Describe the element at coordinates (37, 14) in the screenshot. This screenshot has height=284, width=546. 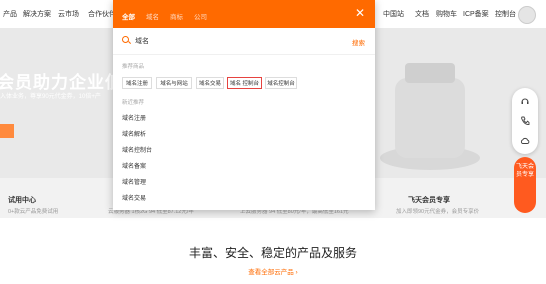
I see `nav-solutions: 解决方案` at that location.